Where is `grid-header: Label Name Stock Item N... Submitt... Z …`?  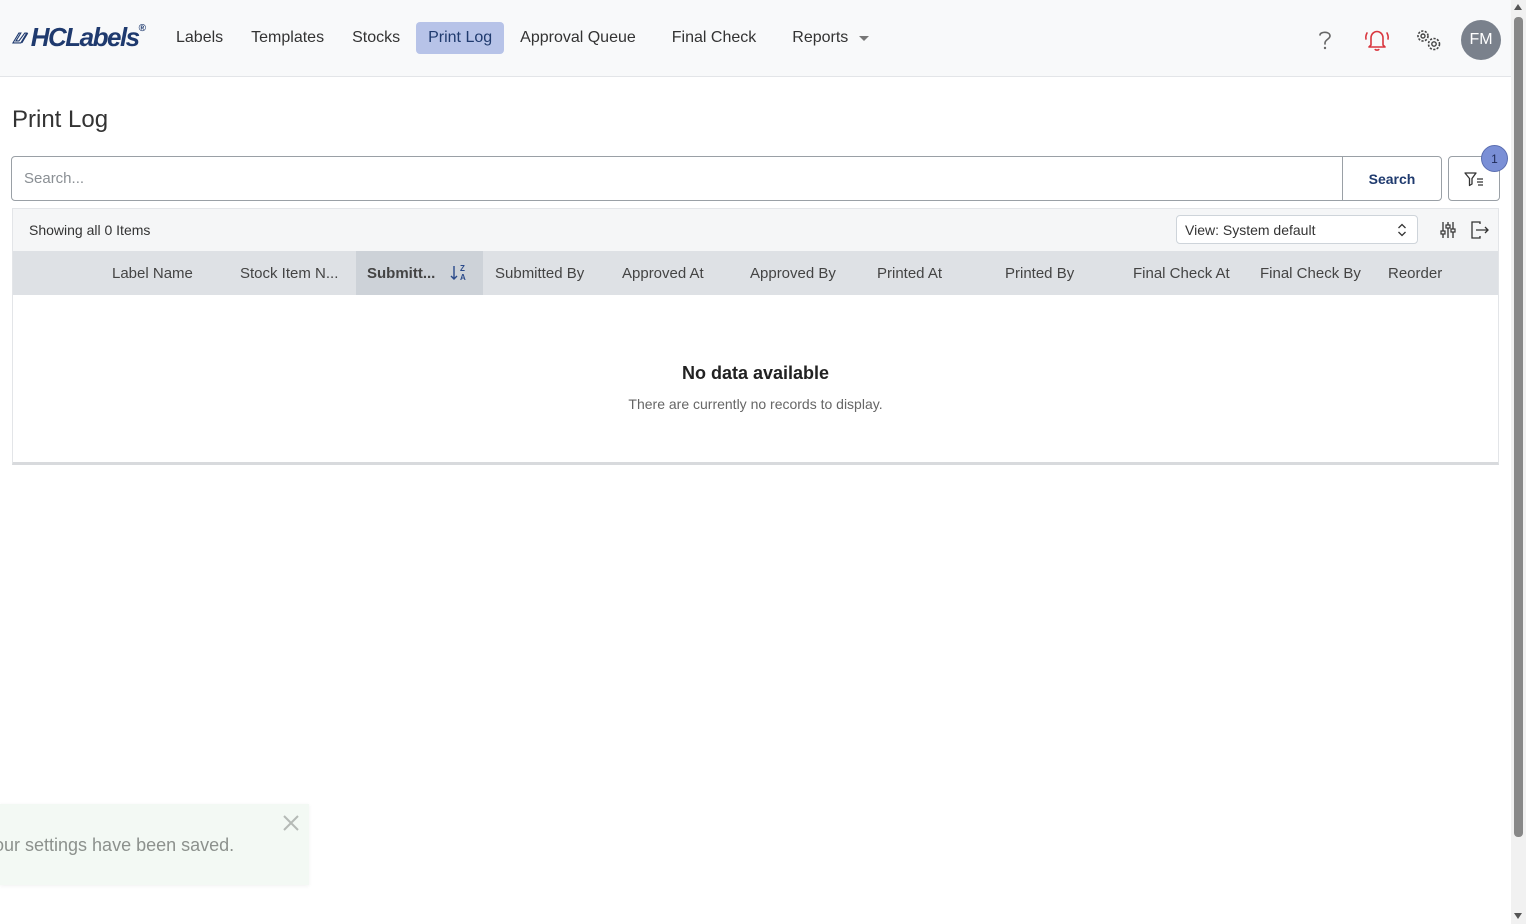 grid-header: Label Name Stock Item N... Submitt... Z … is located at coordinates (755, 273).